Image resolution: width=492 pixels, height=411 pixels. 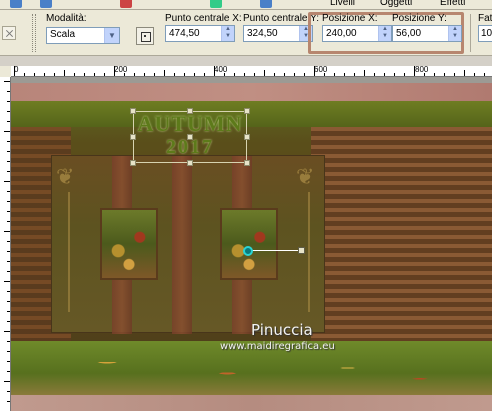 What do you see at coordinates (9, 33) in the screenshot?
I see `reset-icon` at bounding box center [9, 33].